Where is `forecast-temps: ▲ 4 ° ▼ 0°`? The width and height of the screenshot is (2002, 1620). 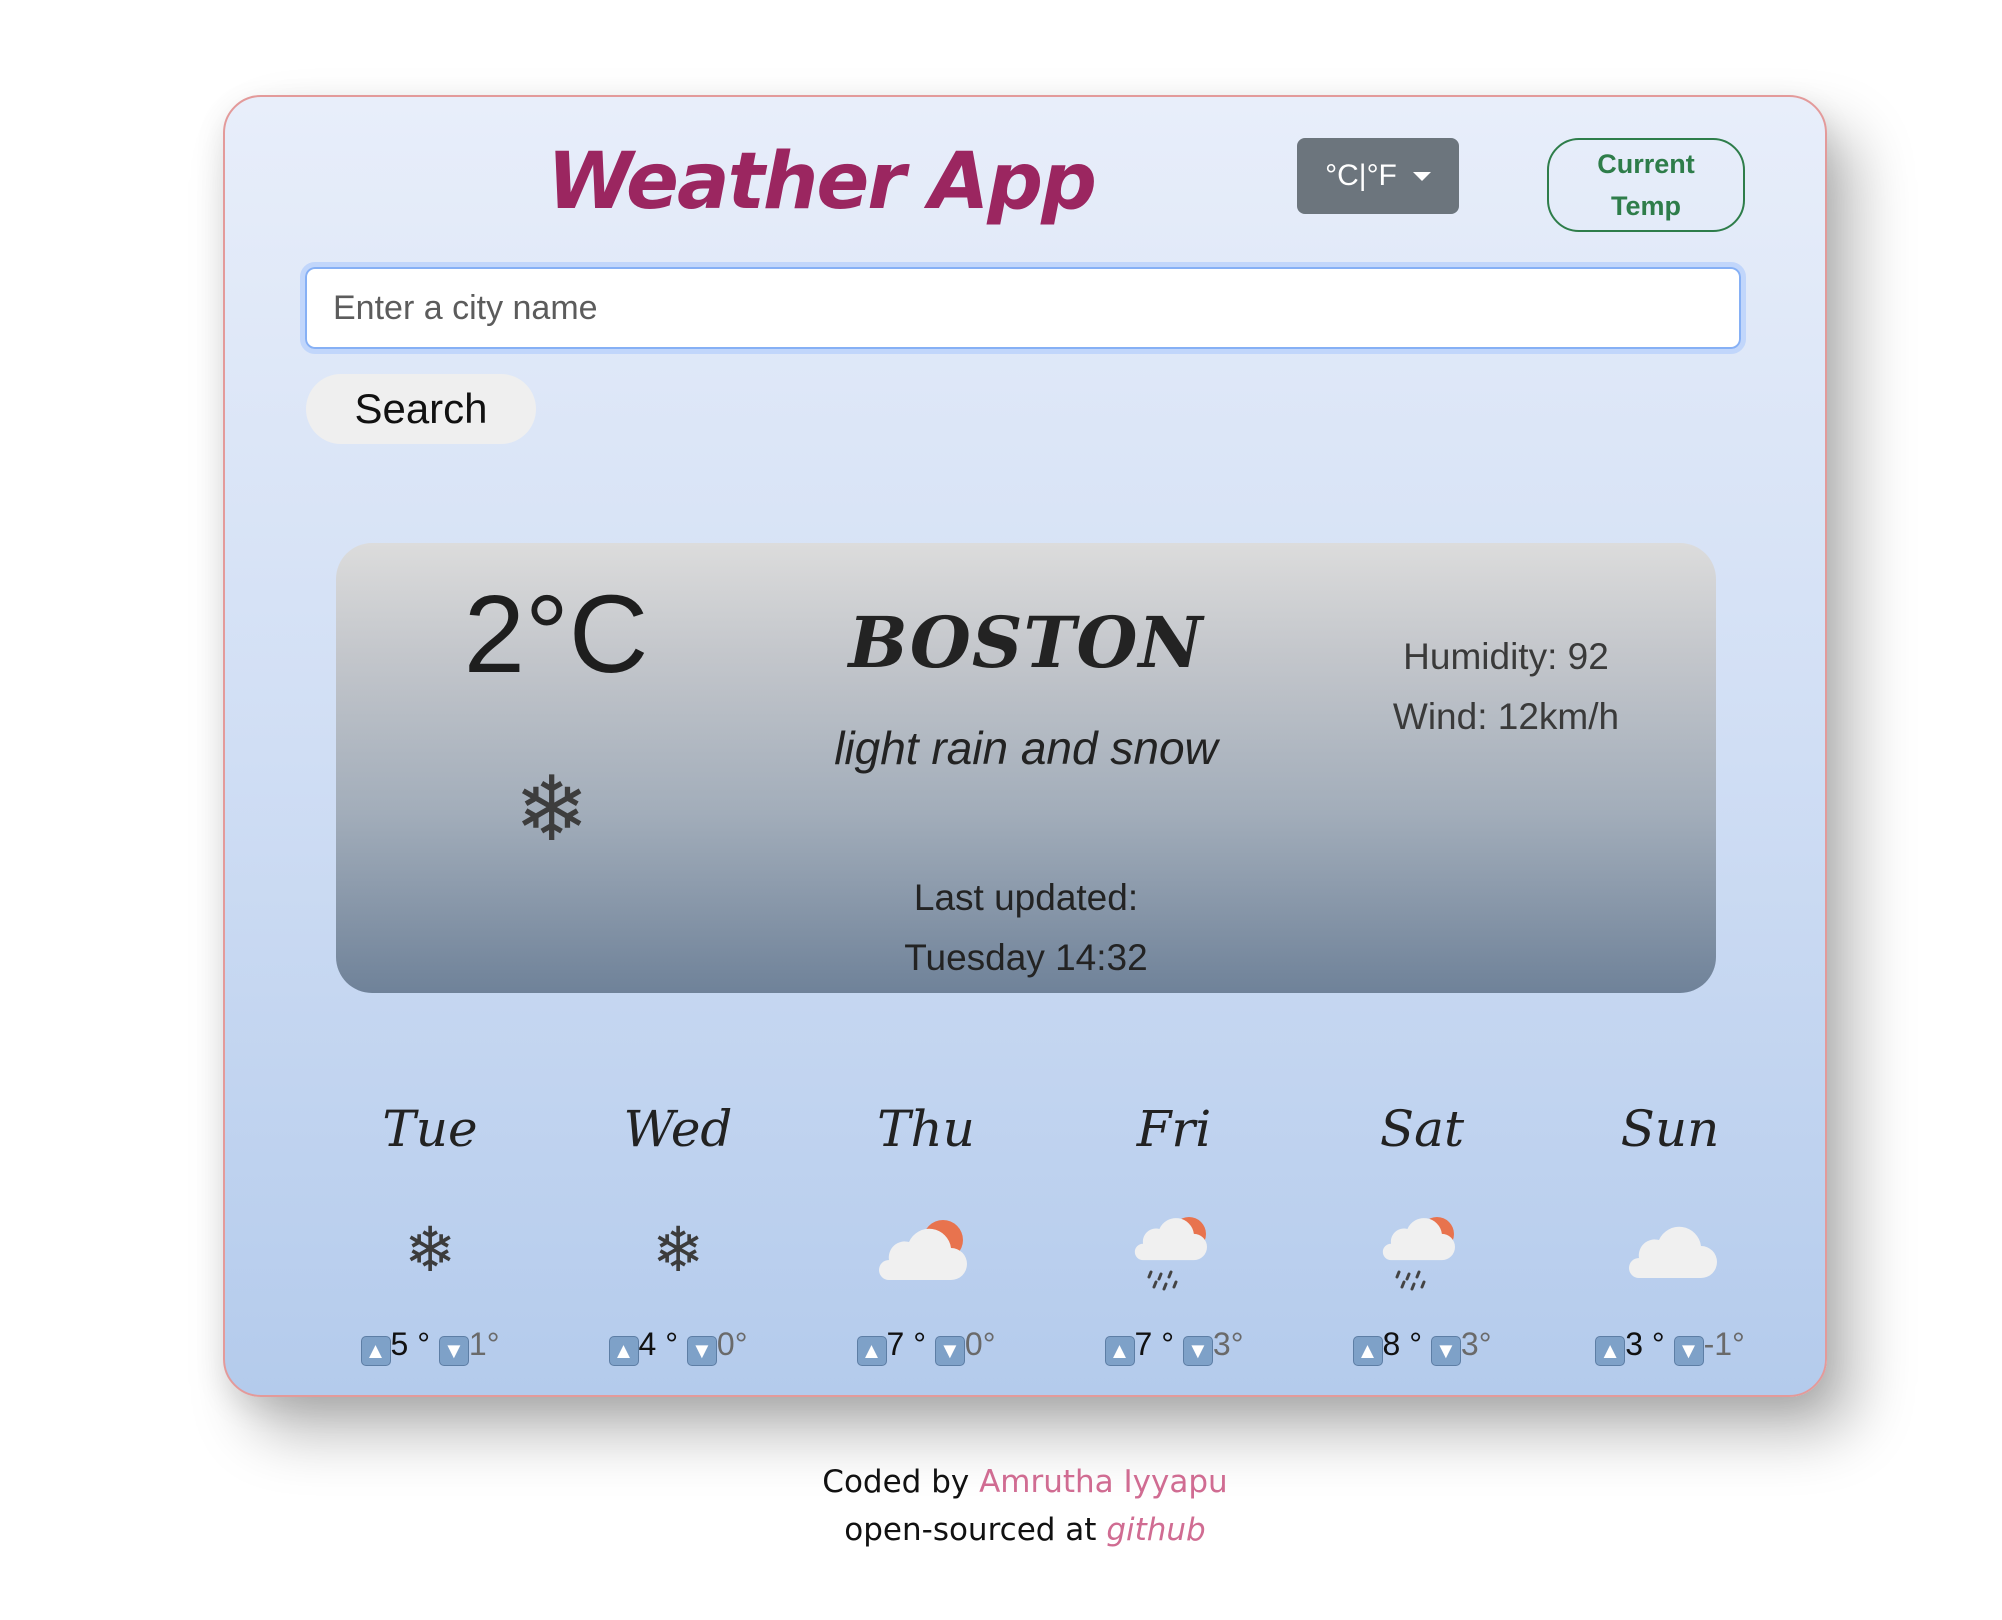 forecast-temps: ▲ 4 ° ▼ 0° is located at coordinates (678, 1346).